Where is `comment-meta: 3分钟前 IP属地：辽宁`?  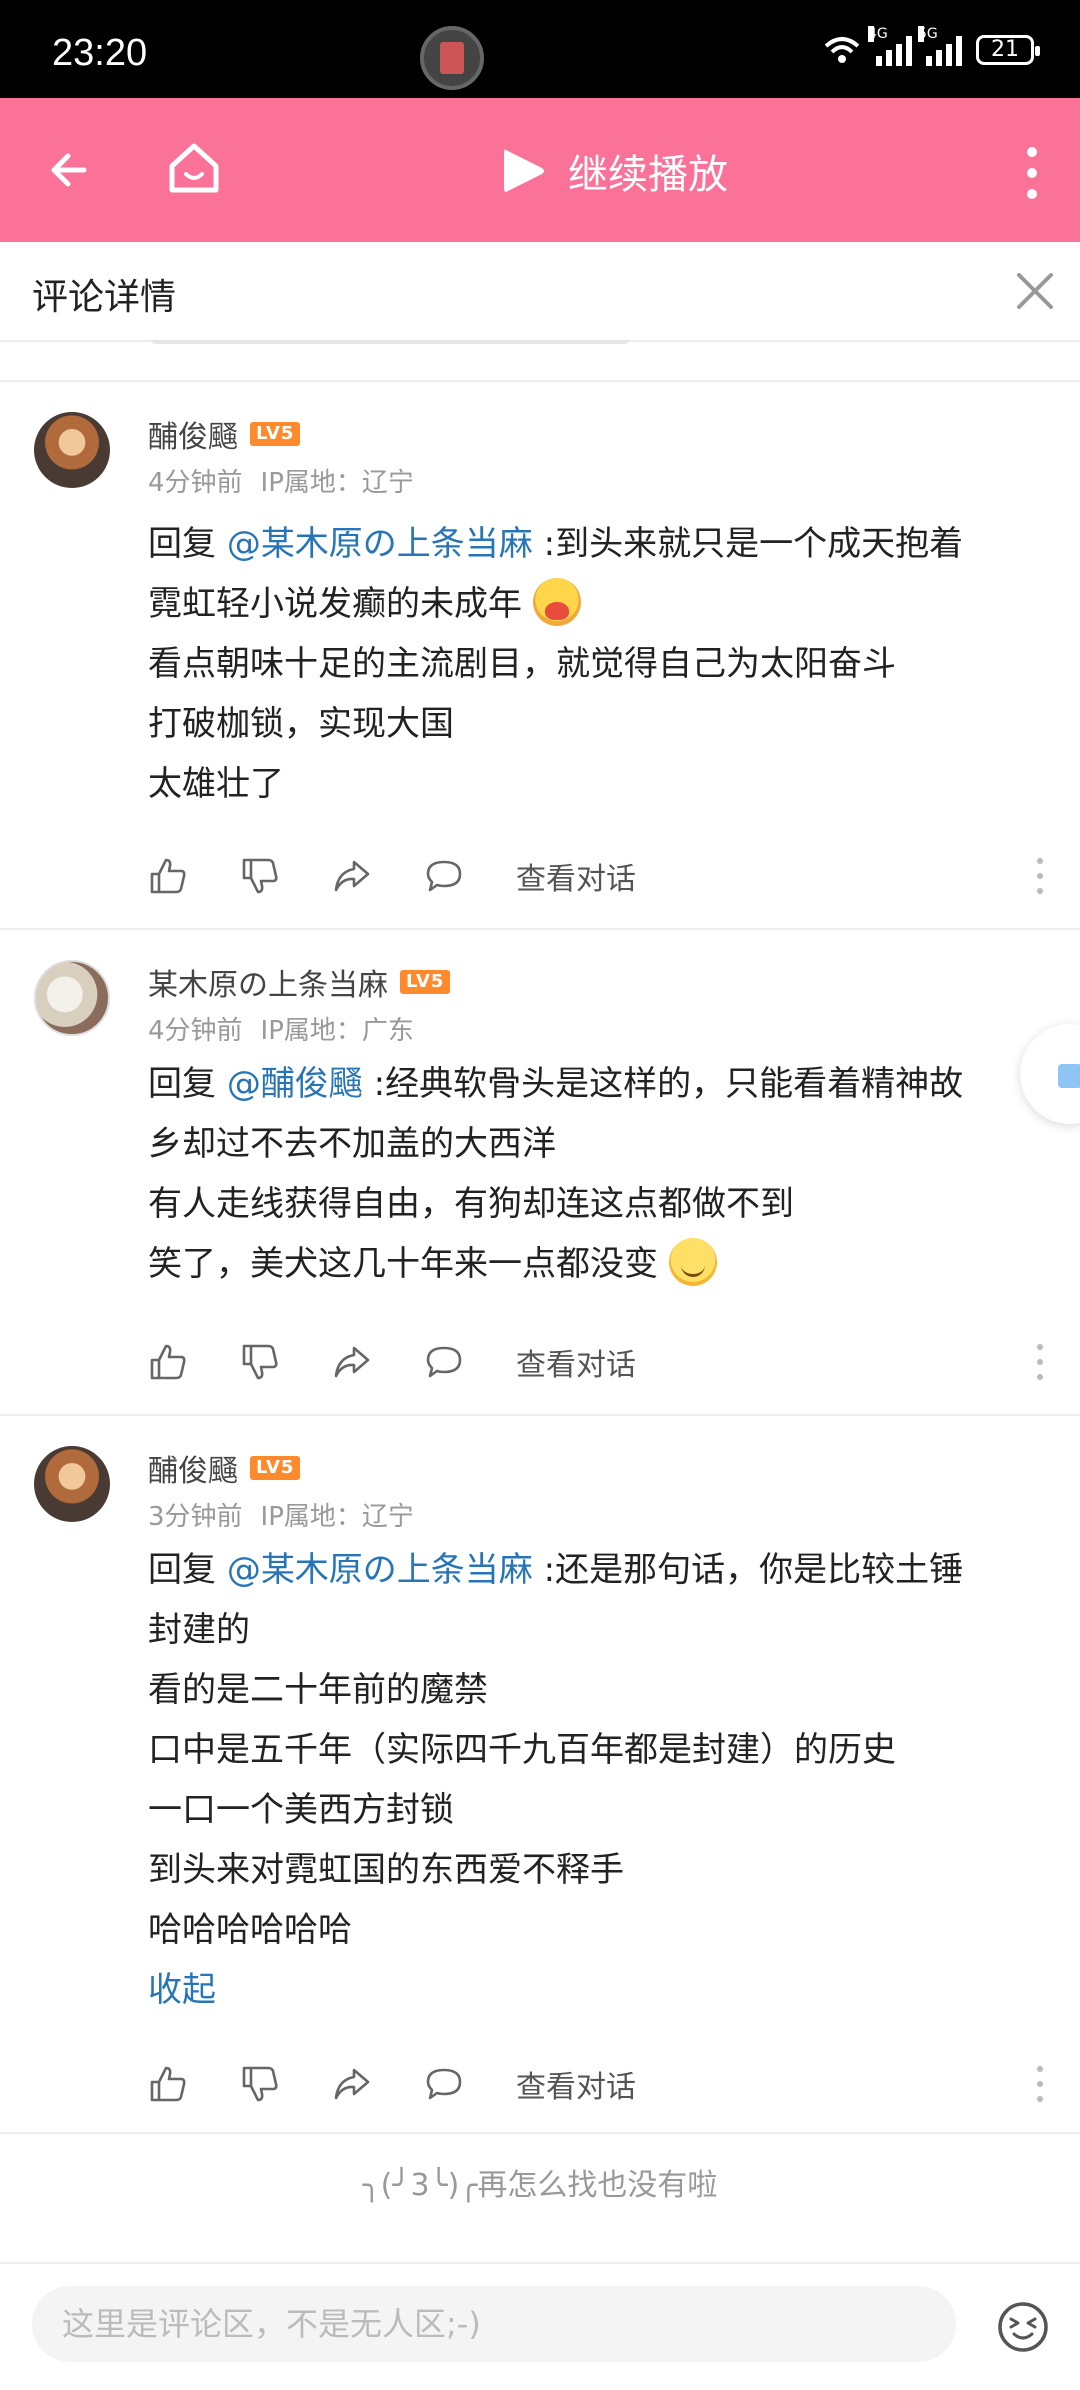 comment-meta: 3分钟前 IP属地：辽宁 is located at coordinates (281, 1514).